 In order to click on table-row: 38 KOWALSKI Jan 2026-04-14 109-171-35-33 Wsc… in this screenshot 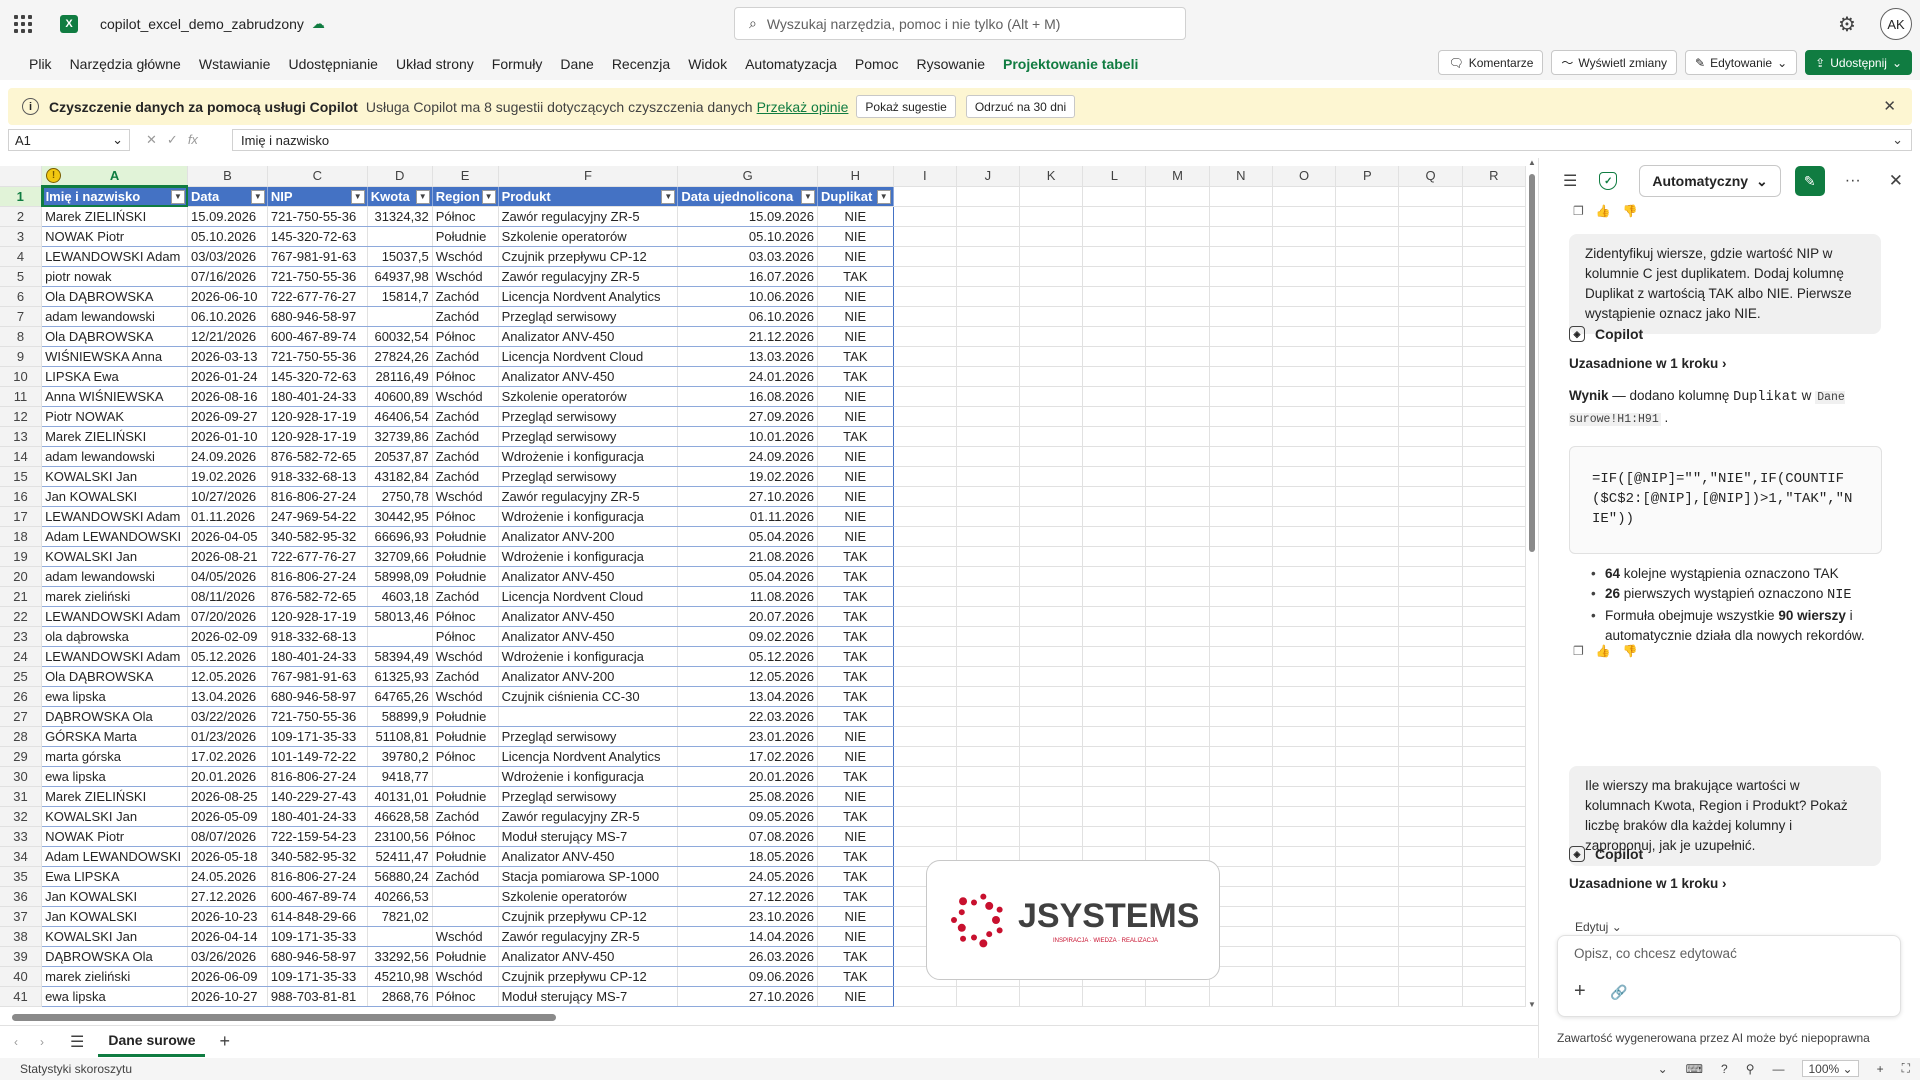, I will do `click(763, 936)`.